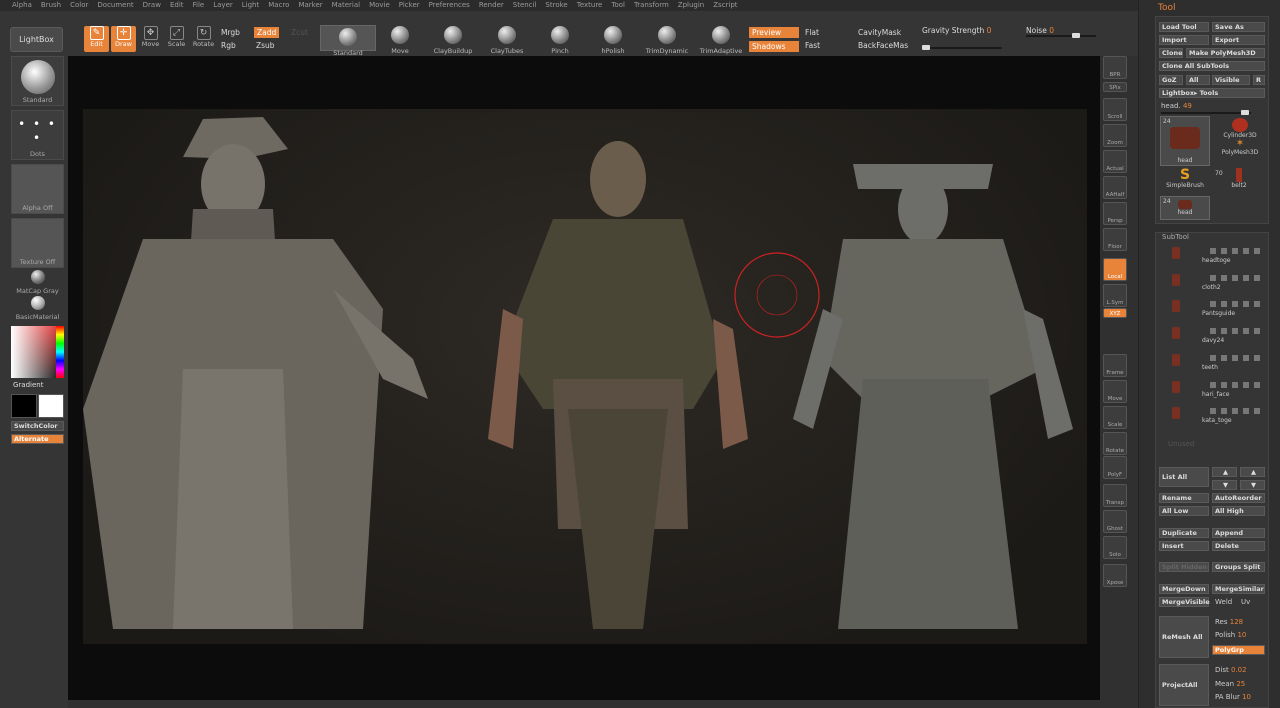 Image resolution: width=1280 pixels, height=708 pixels. Describe the element at coordinates (1223, 602) in the screenshot. I see `weld-button: Weld` at that location.